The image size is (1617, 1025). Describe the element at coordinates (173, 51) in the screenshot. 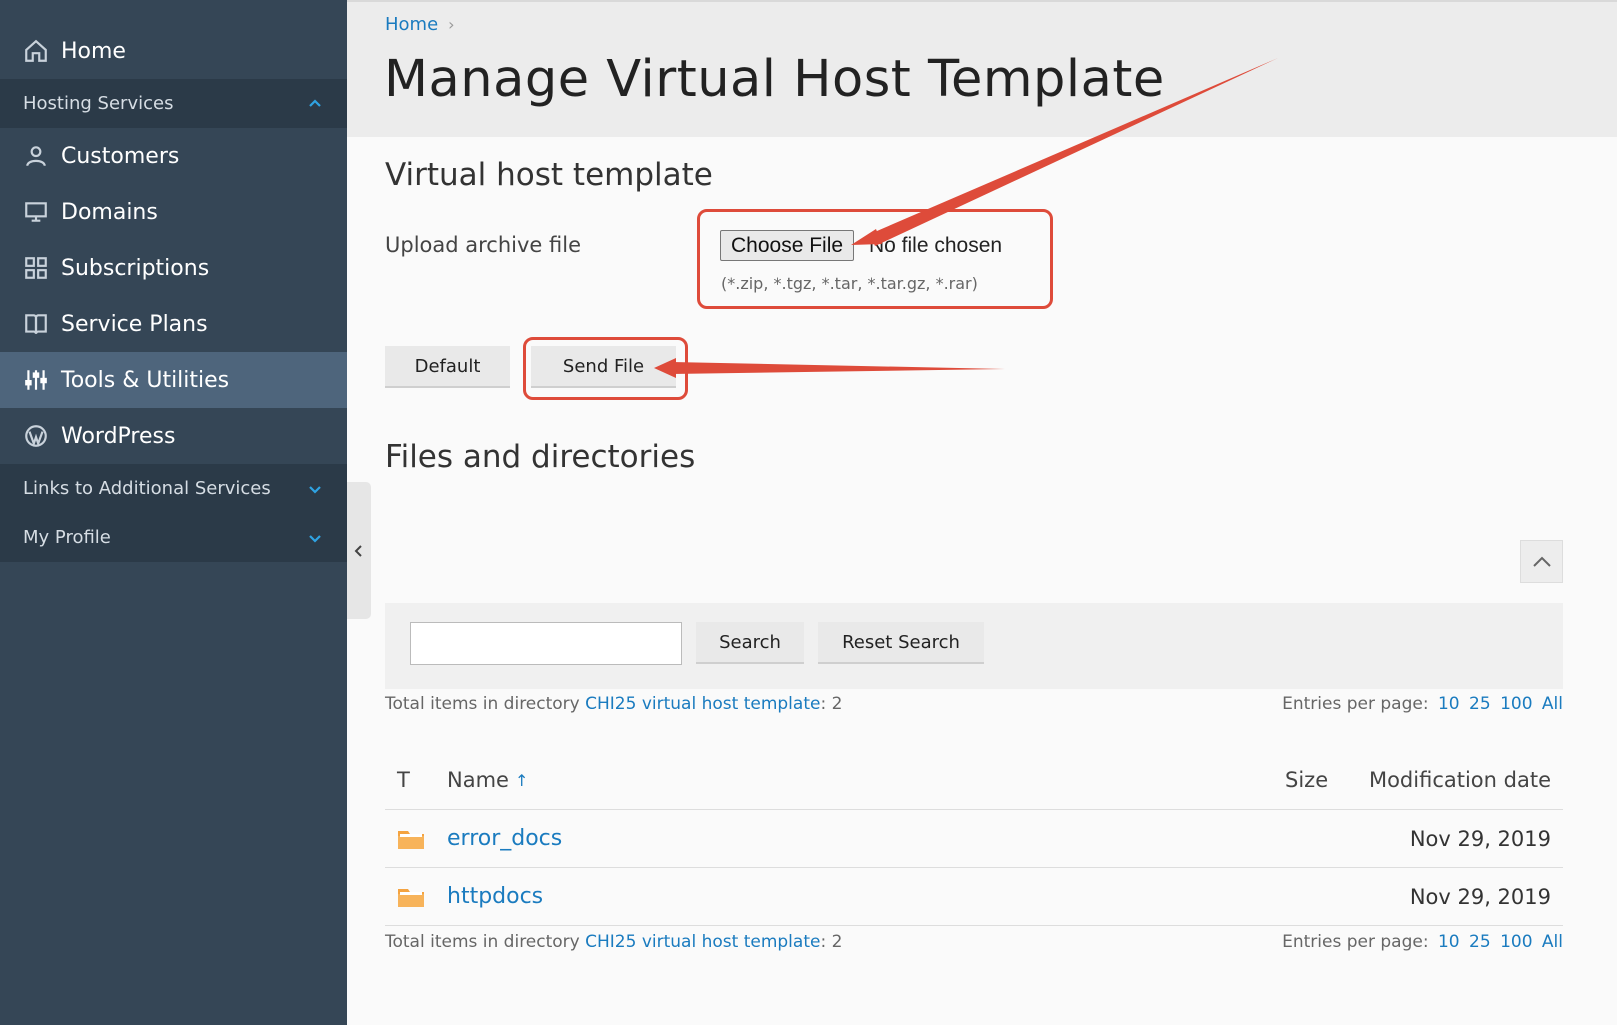

I see `sidebar-item-home: Home` at that location.